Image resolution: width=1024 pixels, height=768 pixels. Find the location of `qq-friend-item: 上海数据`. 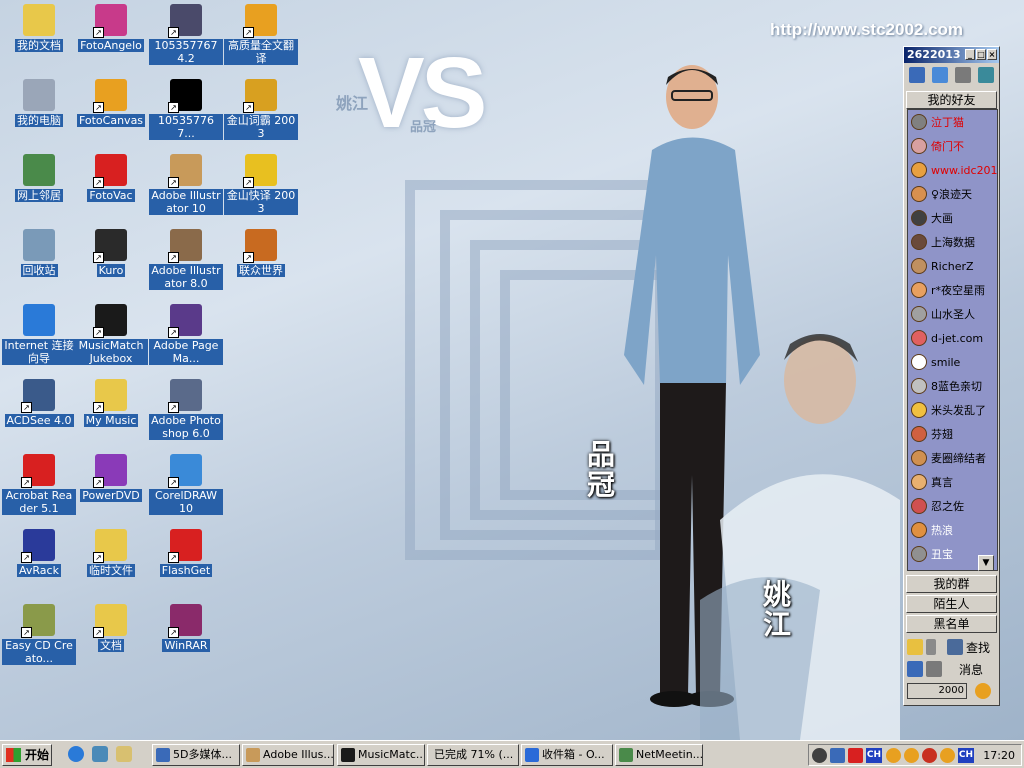

qq-friend-item: 上海数据 is located at coordinates (952, 242).